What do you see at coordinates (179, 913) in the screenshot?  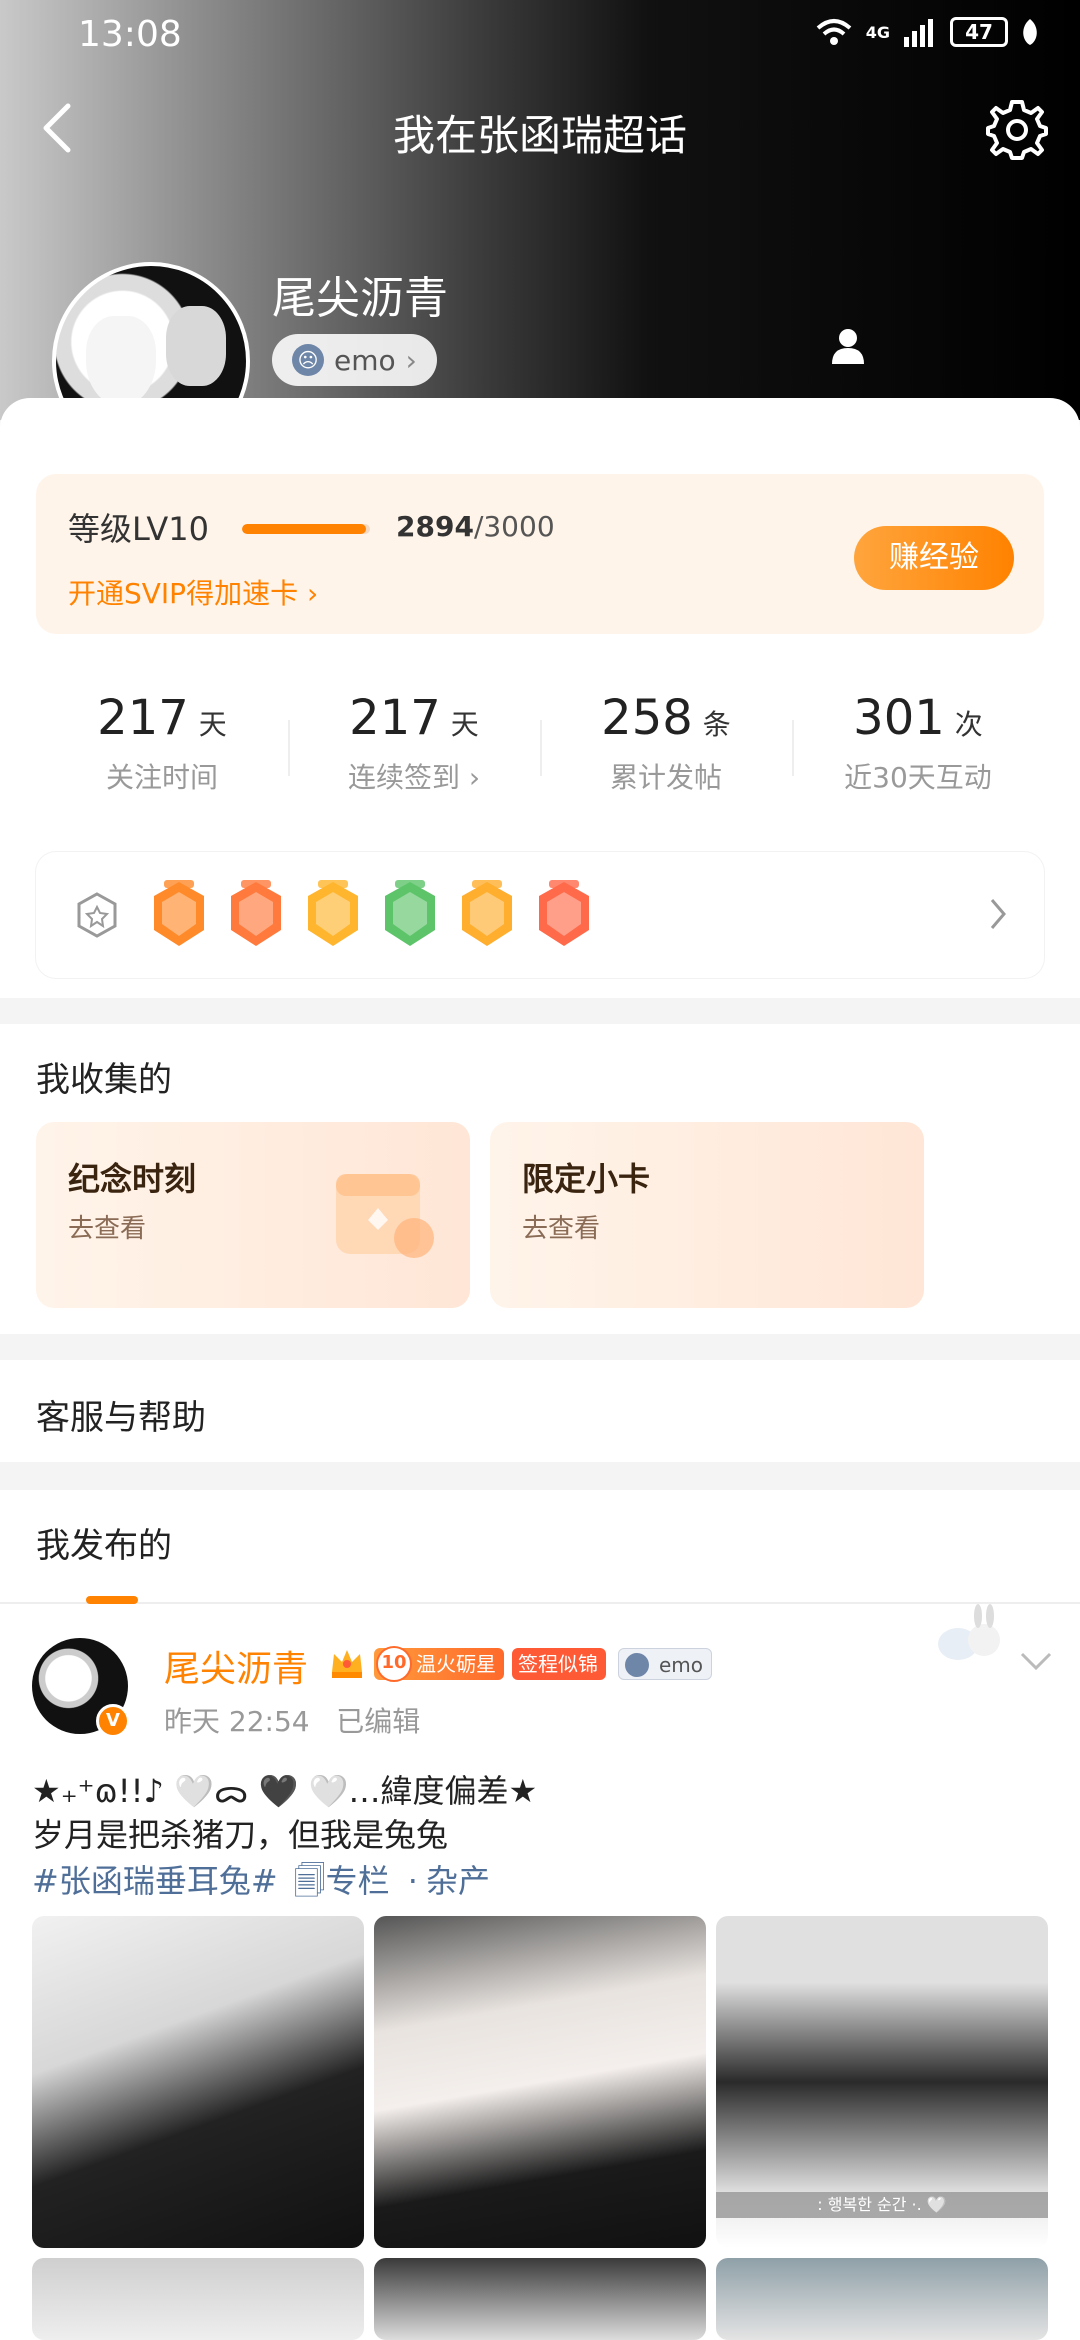 I see `lv10-badge-icon` at bounding box center [179, 913].